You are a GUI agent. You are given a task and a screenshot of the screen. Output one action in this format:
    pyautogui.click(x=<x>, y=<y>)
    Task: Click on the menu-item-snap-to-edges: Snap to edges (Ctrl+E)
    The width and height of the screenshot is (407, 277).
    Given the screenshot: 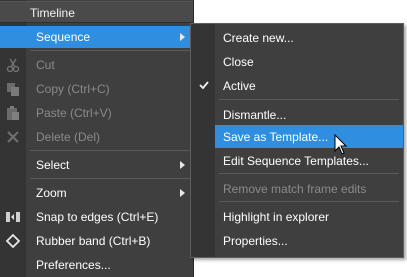 What is the action you would take?
    pyautogui.click(x=96, y=217)
    